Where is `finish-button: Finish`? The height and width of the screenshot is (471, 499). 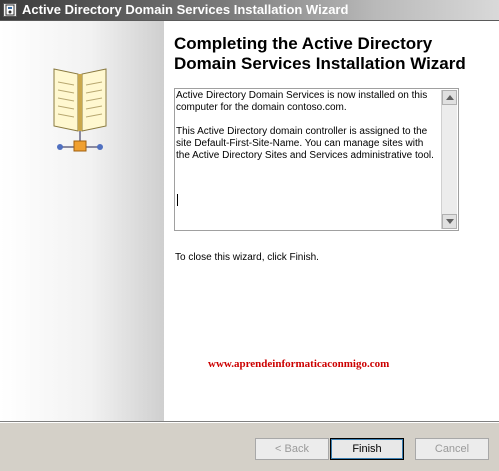
finish-button: Finish is located at coordinates (367, 449).